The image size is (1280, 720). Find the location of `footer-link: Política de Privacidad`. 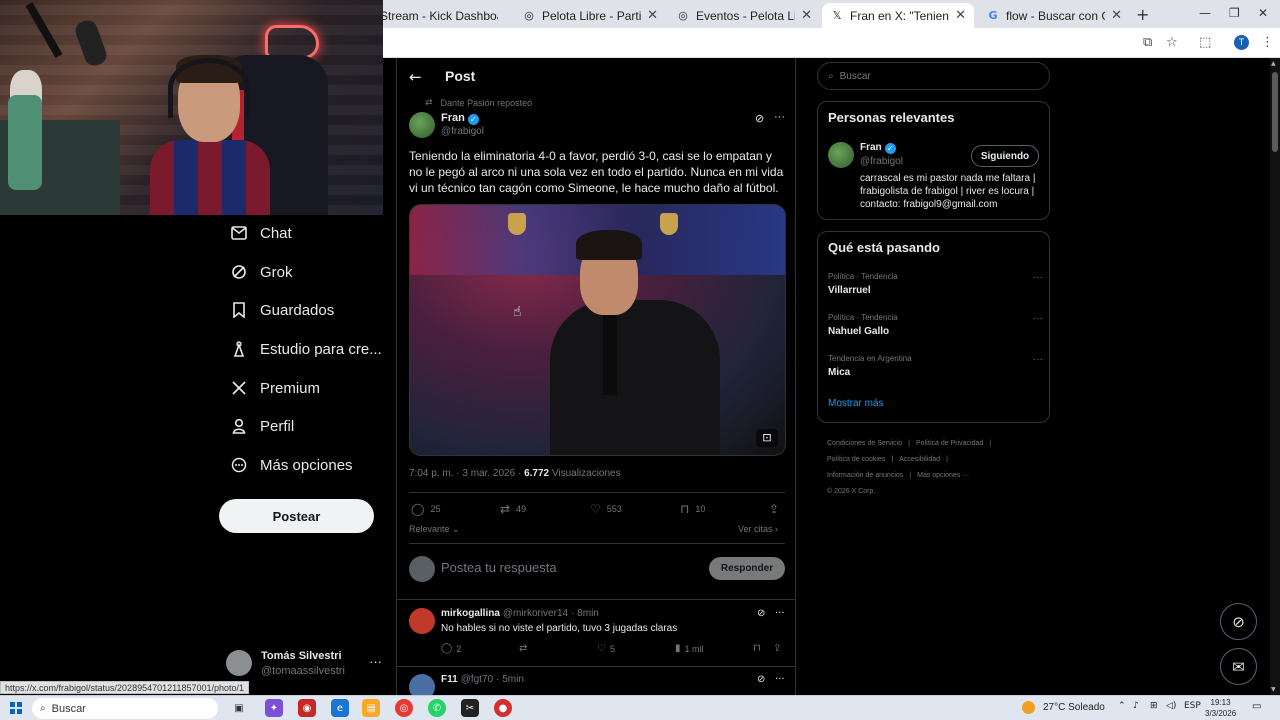

footer-link: Política de Privacidad is located at coordinates (949, 443).